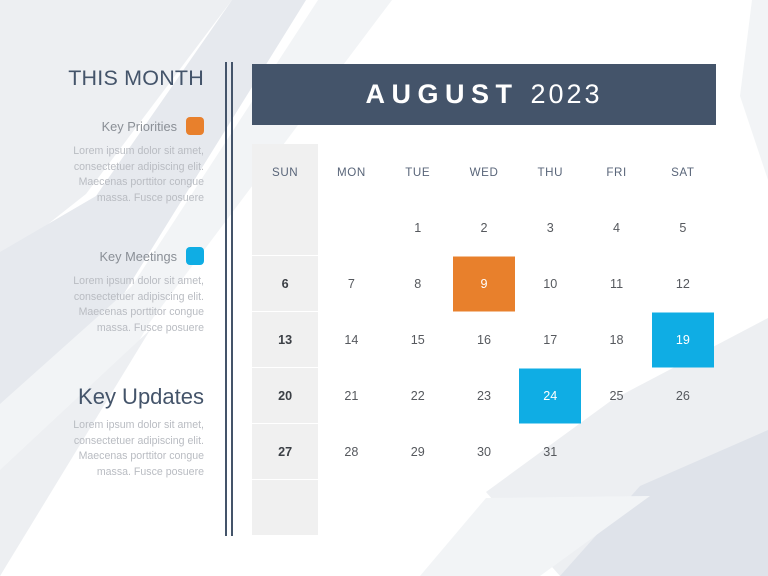 This screenshot has width=768, height=576. I want to click on day-number: 16, so click(483, 339).